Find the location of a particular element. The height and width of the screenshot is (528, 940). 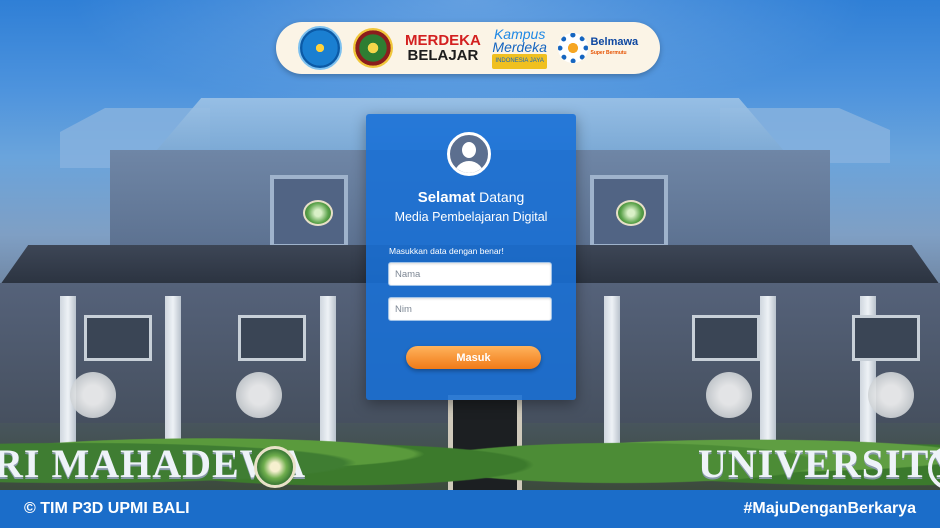

university-logo is located at coordinates (373, 48).